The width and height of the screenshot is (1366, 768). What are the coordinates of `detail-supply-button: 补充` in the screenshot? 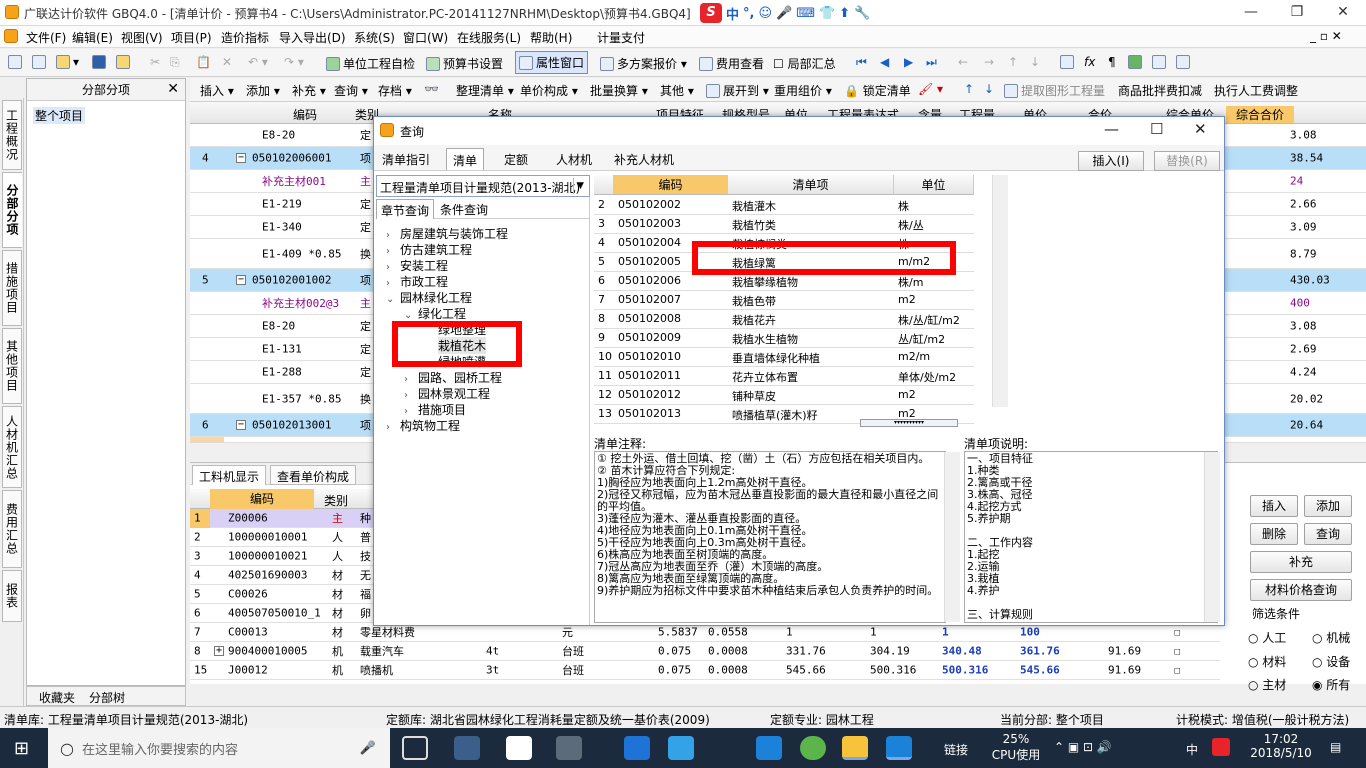 It's located at (1301, 562).